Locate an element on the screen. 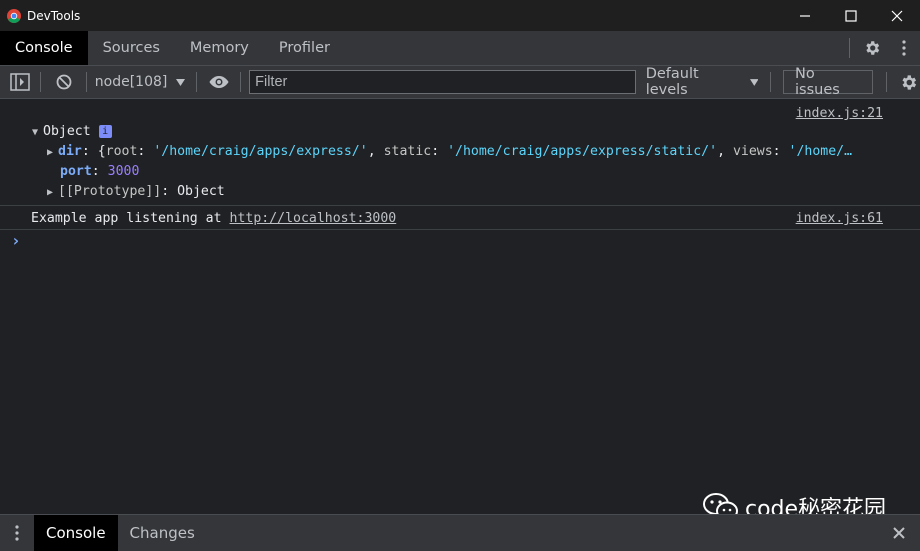 This screenshot has height=551, width=920. drawer-tab-console: Console is located at coordinates (76, 533).